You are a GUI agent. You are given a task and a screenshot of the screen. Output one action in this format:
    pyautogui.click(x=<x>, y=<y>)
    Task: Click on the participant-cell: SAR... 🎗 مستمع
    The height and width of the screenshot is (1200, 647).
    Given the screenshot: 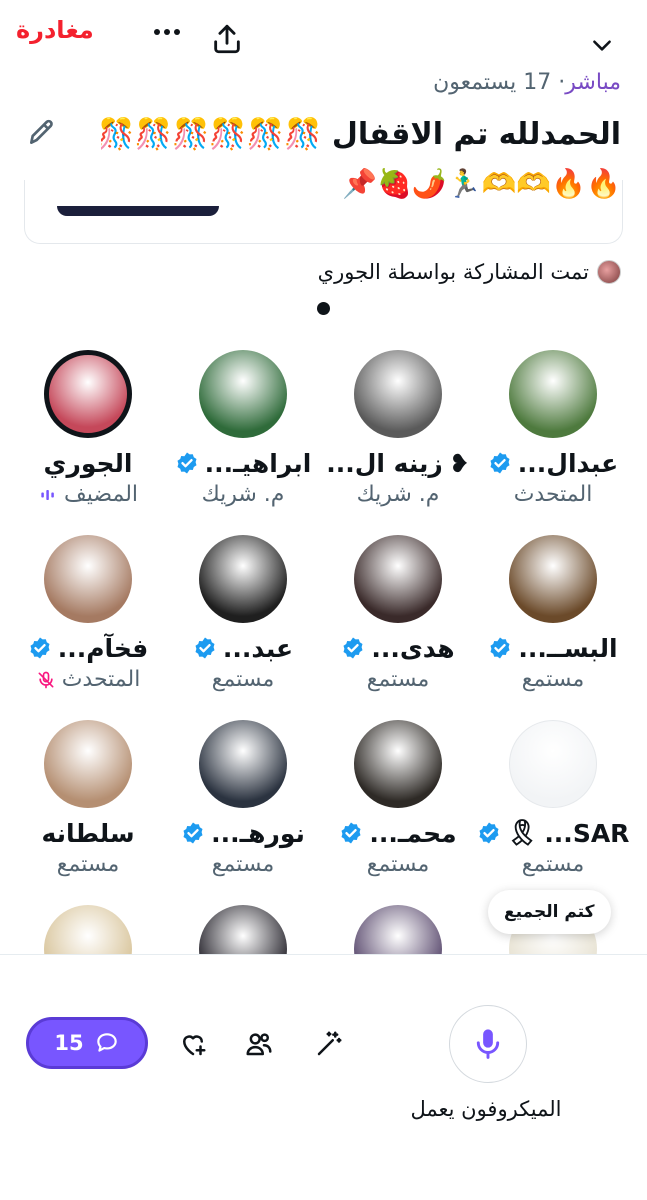 What is the action you would take?
    pyautogui.click(x=554, y=798)
    